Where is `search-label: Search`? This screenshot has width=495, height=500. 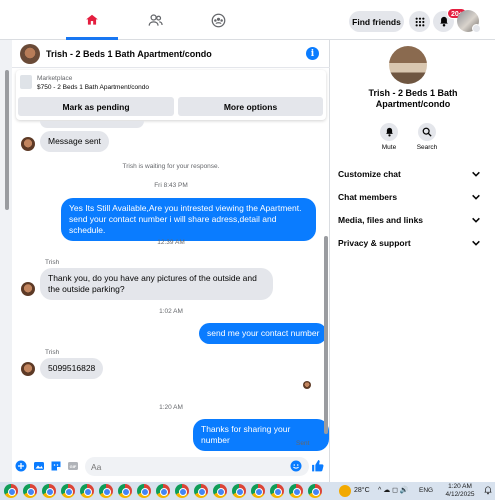 search-label: Search is located at coordinates (427, 147).